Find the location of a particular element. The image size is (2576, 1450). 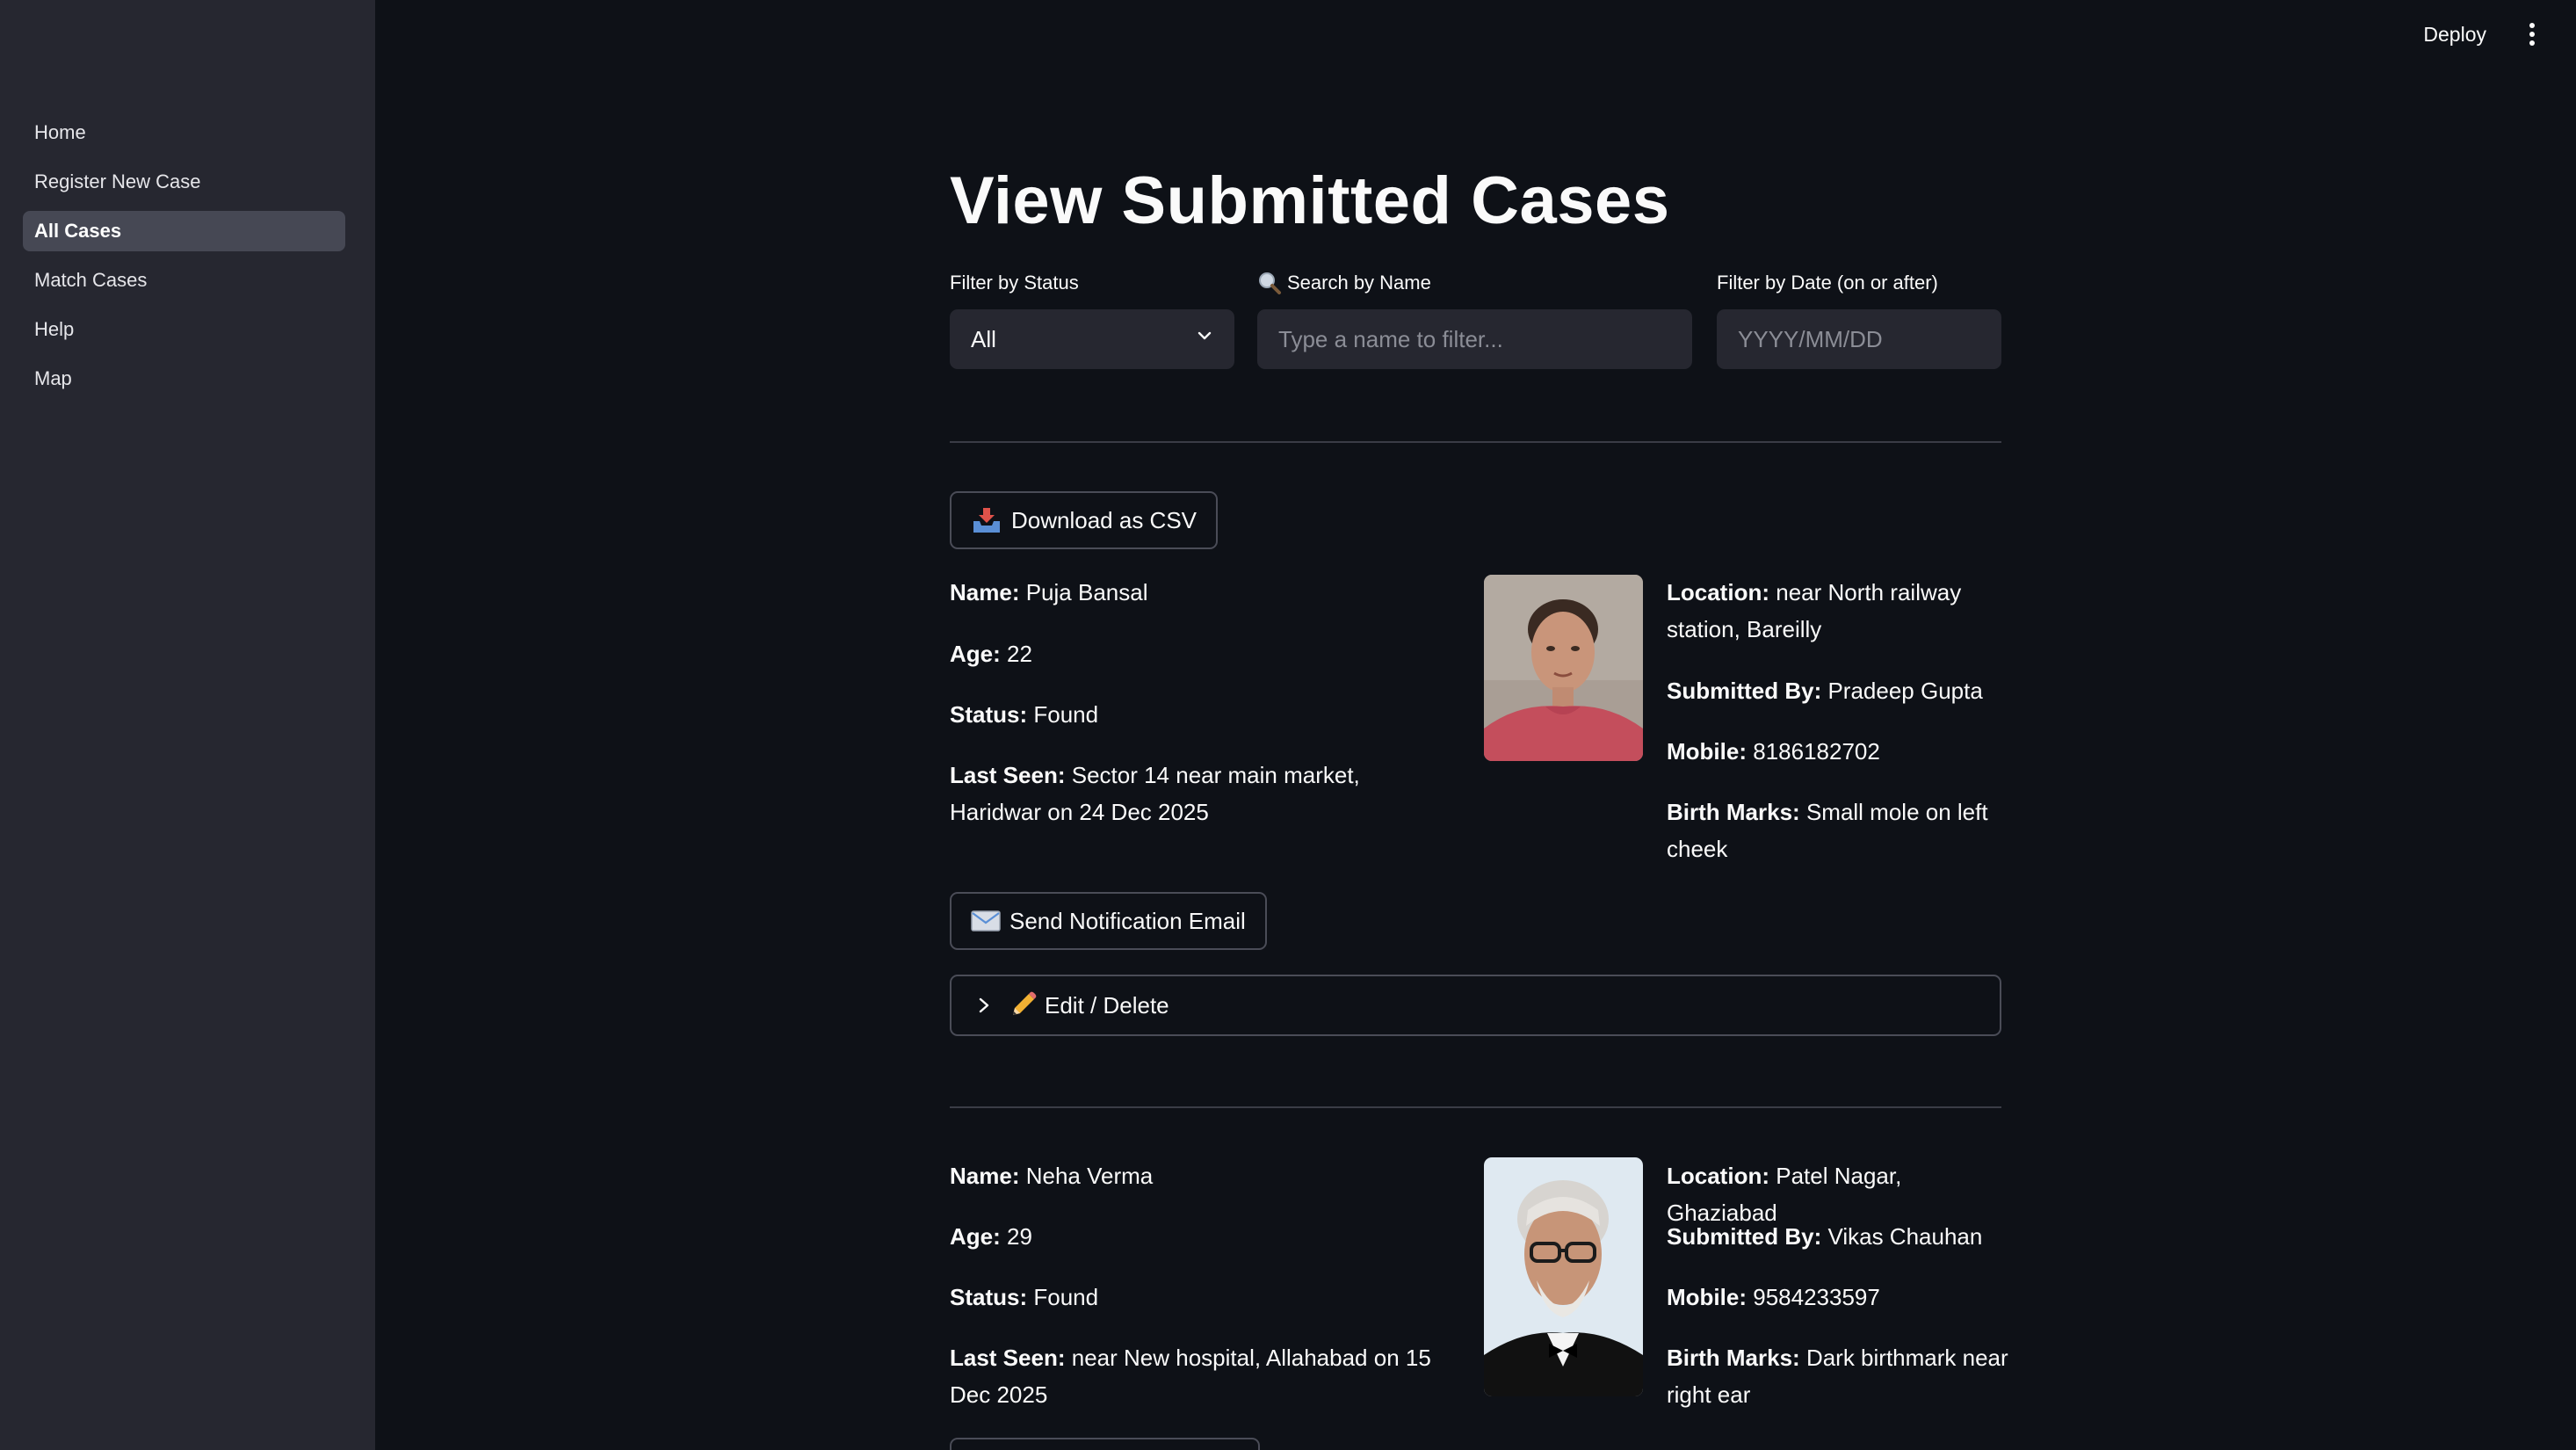

sidebar-item-map: Map is located at coordinates (184, 379).